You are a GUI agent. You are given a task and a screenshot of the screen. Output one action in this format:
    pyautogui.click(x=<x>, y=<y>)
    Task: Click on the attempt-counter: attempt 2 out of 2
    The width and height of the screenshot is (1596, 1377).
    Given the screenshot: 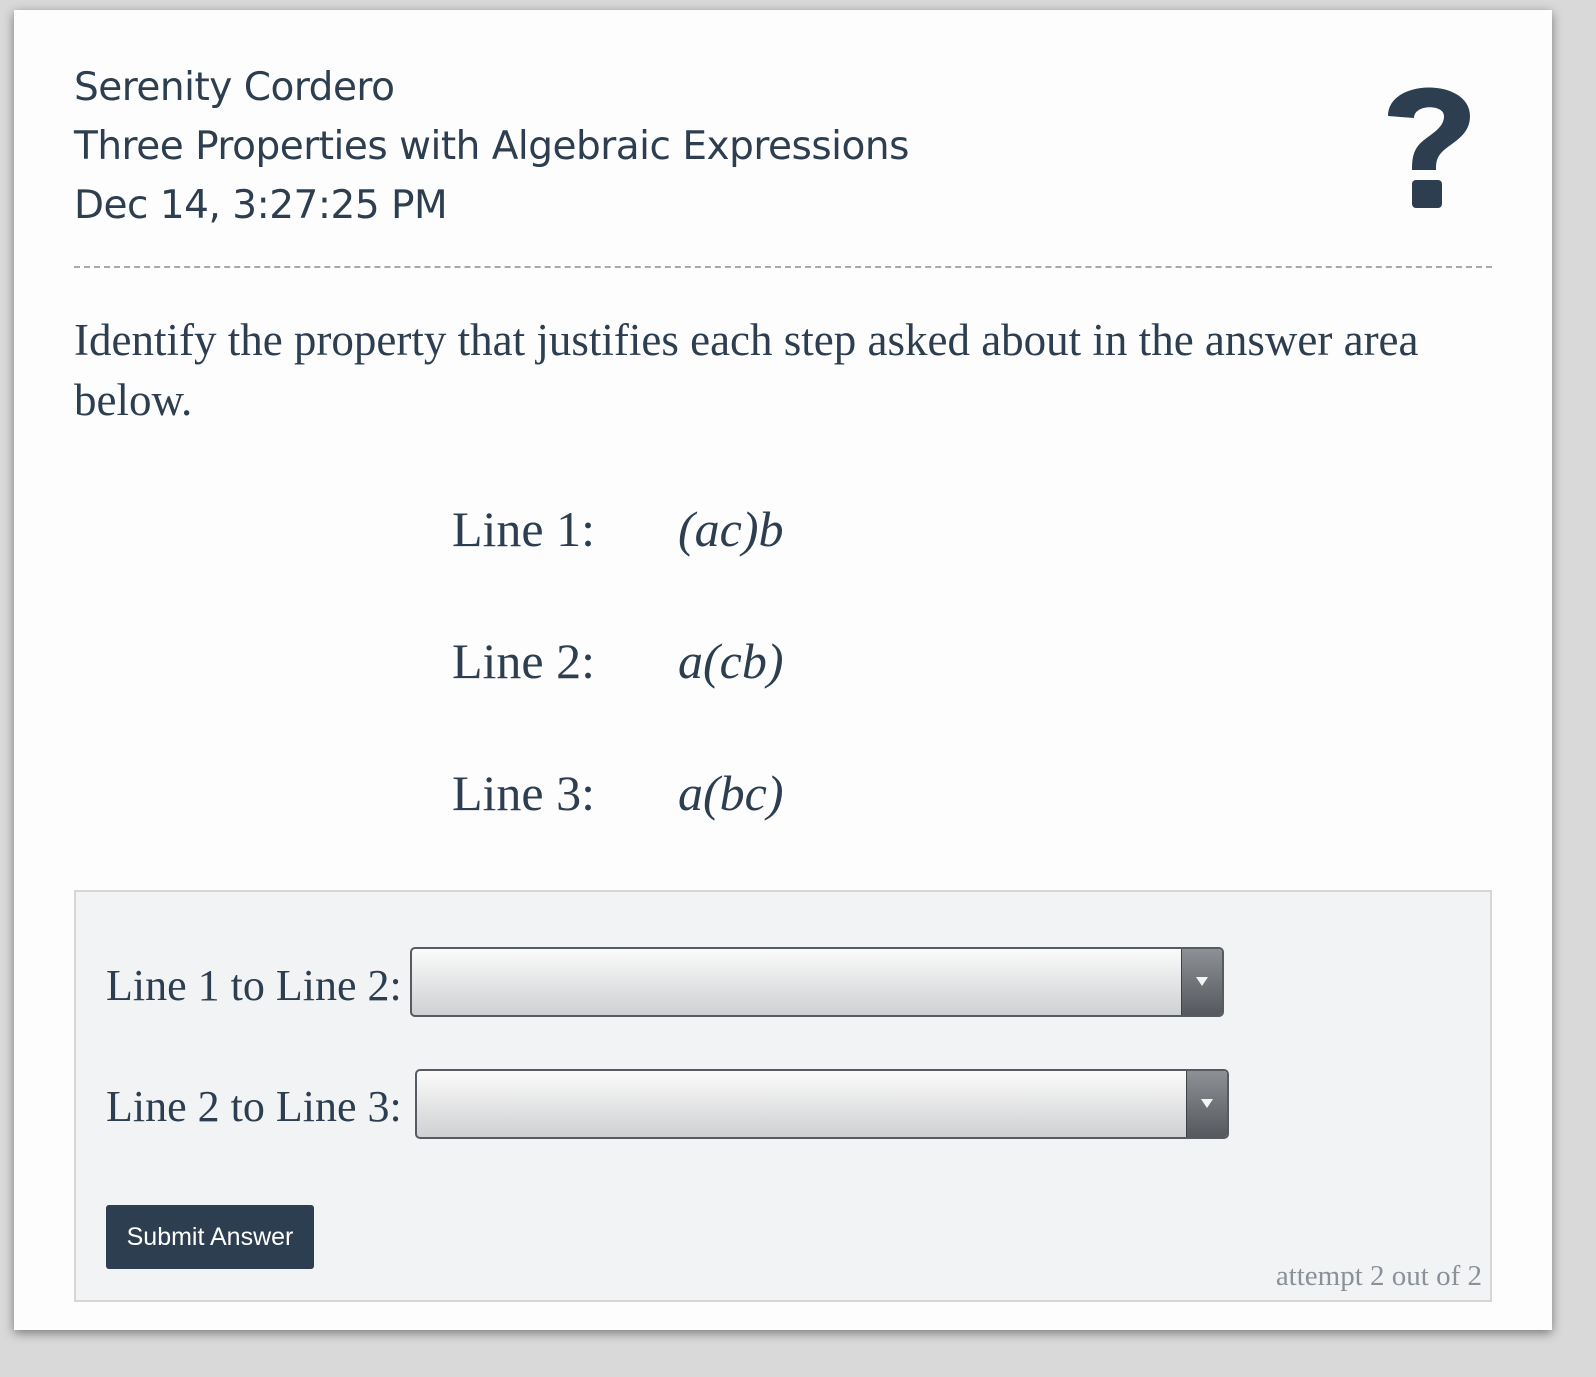 What is the action you would take?
    pyautogui.click(x=1378, y=1276)
    